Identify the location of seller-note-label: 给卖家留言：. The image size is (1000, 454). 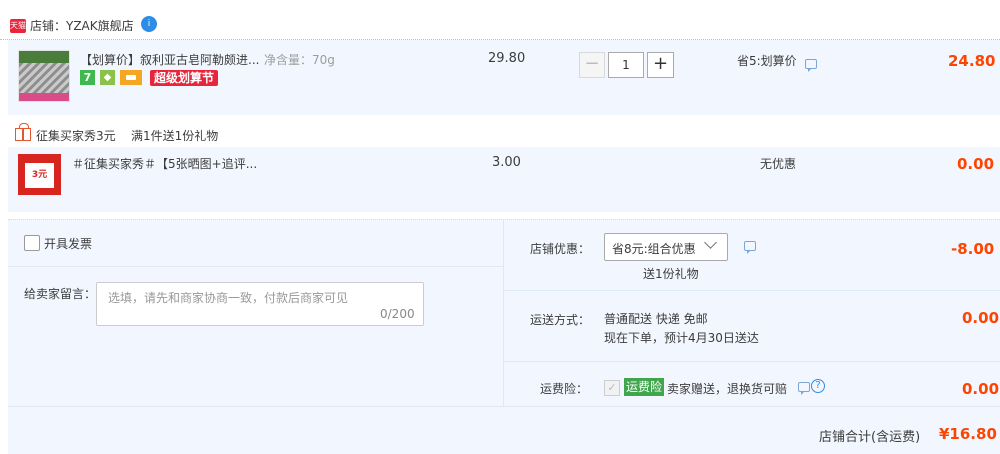
(60, 294).